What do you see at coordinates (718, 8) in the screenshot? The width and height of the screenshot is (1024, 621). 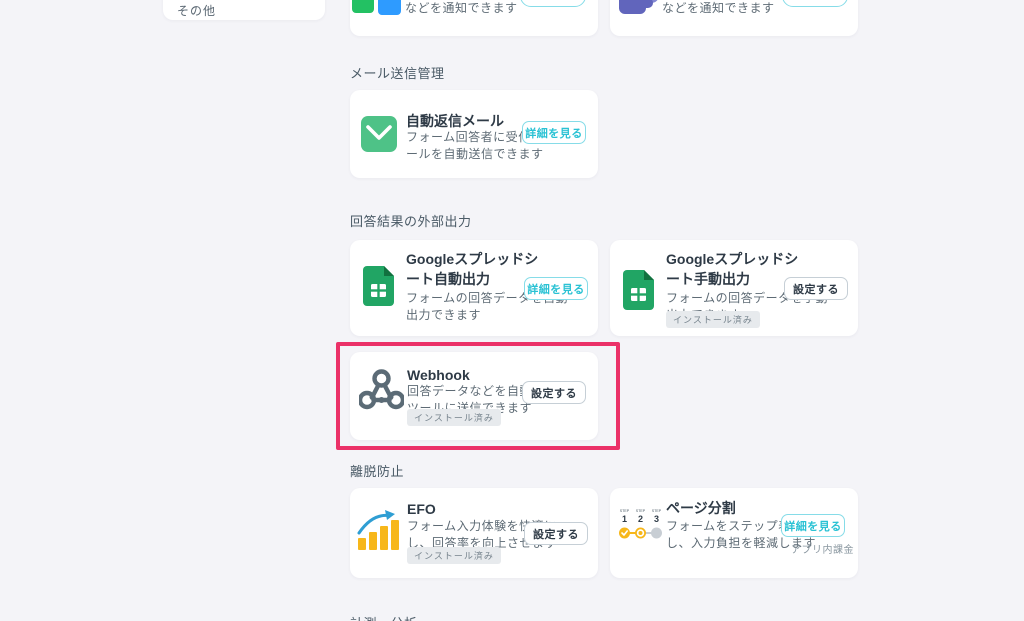 I see `notification-card-2-desc: などを通知できます` at bounding box center [718, 8].